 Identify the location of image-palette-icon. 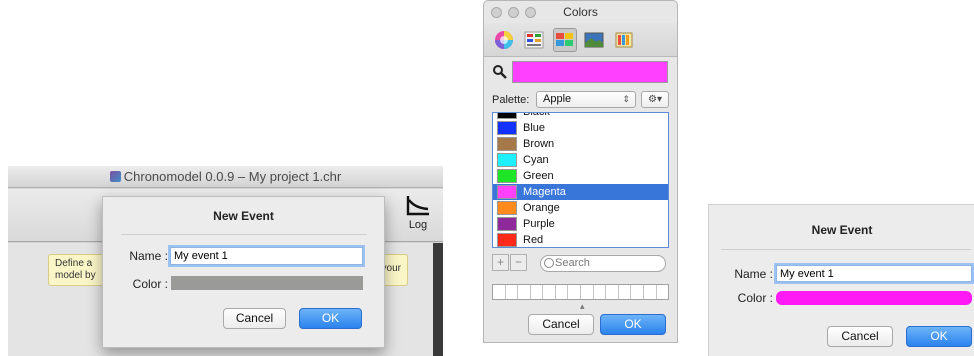
(594, 40).